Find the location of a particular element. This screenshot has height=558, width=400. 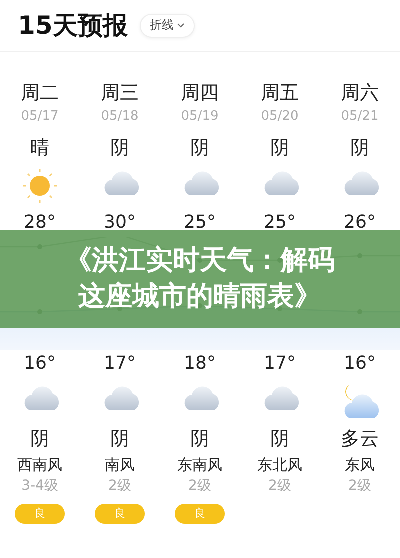

weekday-label: 周五 is located at coordinates (280, 93).